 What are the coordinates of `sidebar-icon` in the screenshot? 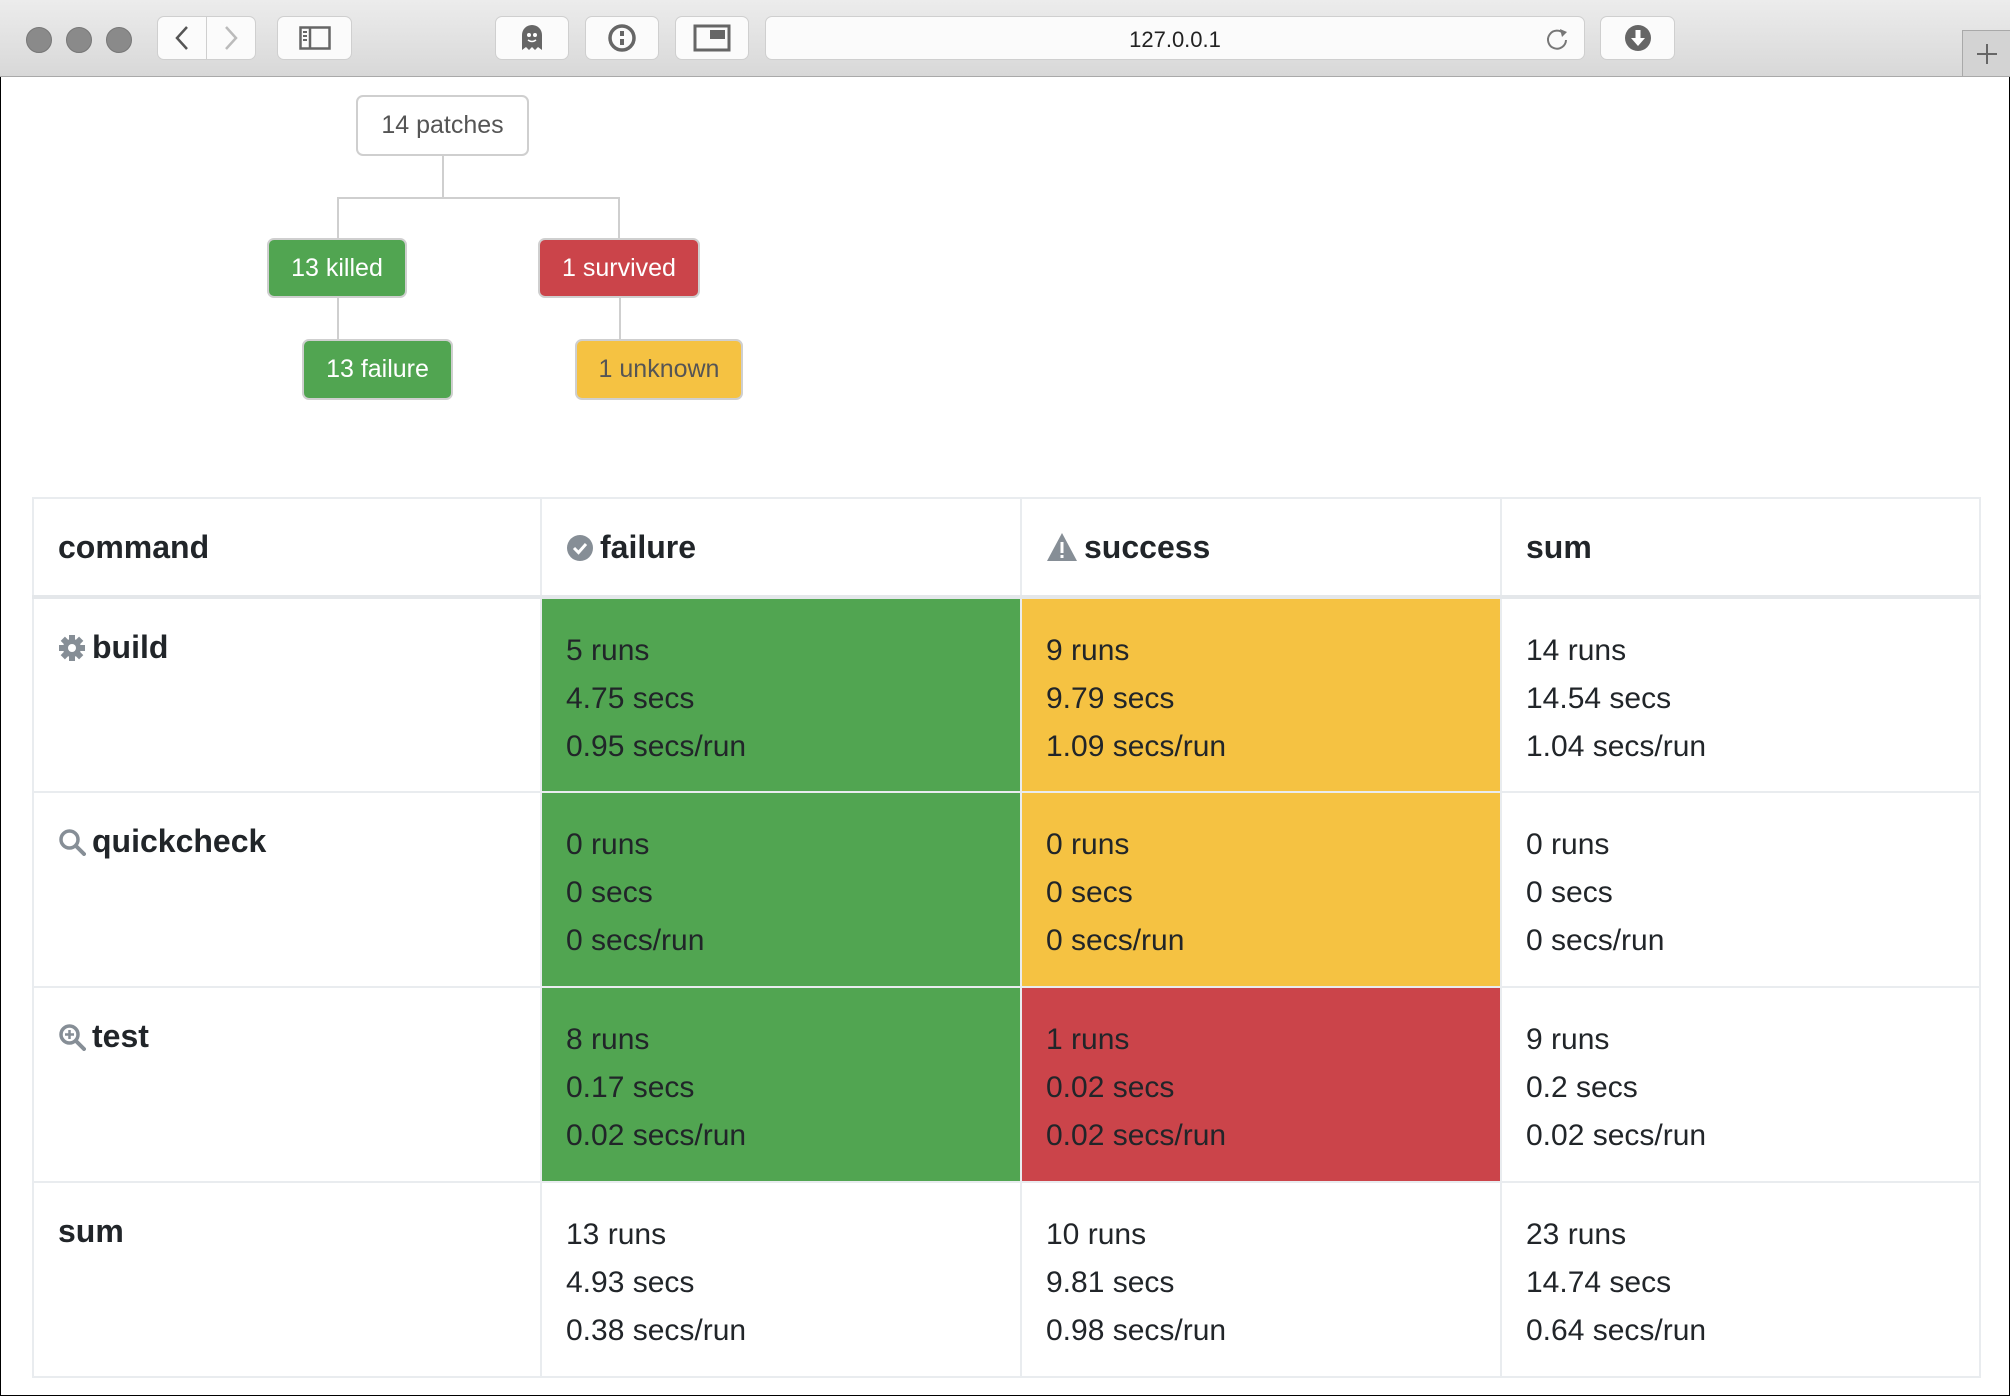 It's located at (314, 38).